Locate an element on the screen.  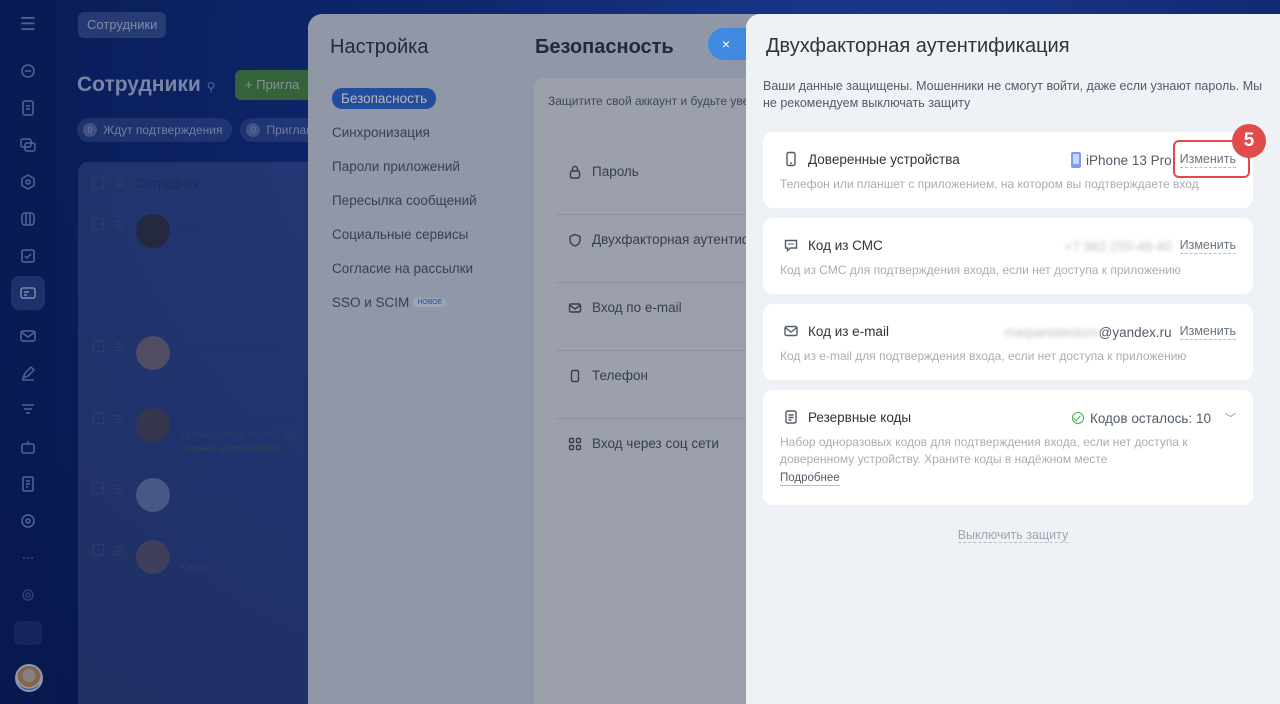
nav-item-sso: SSO и SCIM НОВОЕ is located at coordinates (417, 303).